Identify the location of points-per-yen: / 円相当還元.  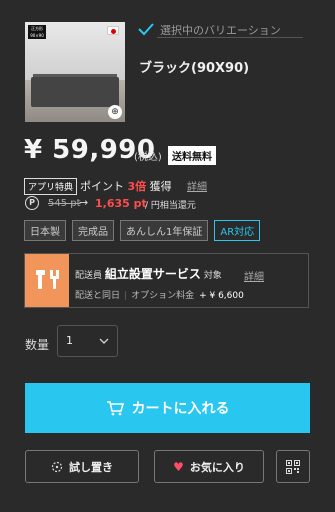
(170, 206).